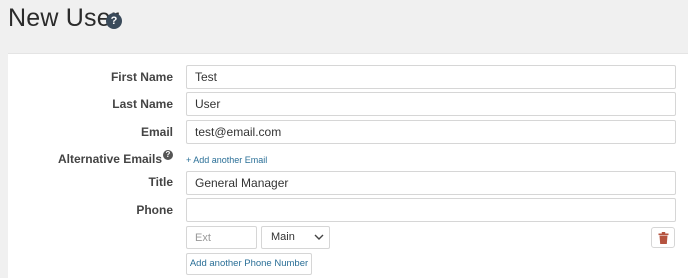  What do you see at coordinates (295, 237) in the screenshot?
I see `phone-type-select: Main` at bounding box center [295, 237].